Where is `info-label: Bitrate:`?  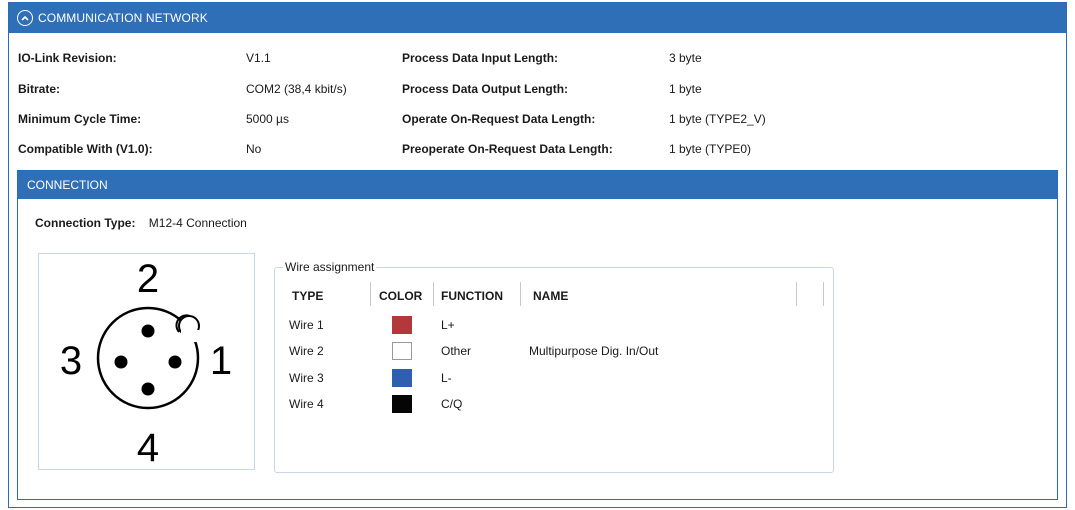
info-label: Bitrate: is located at coordinates (39, 89).